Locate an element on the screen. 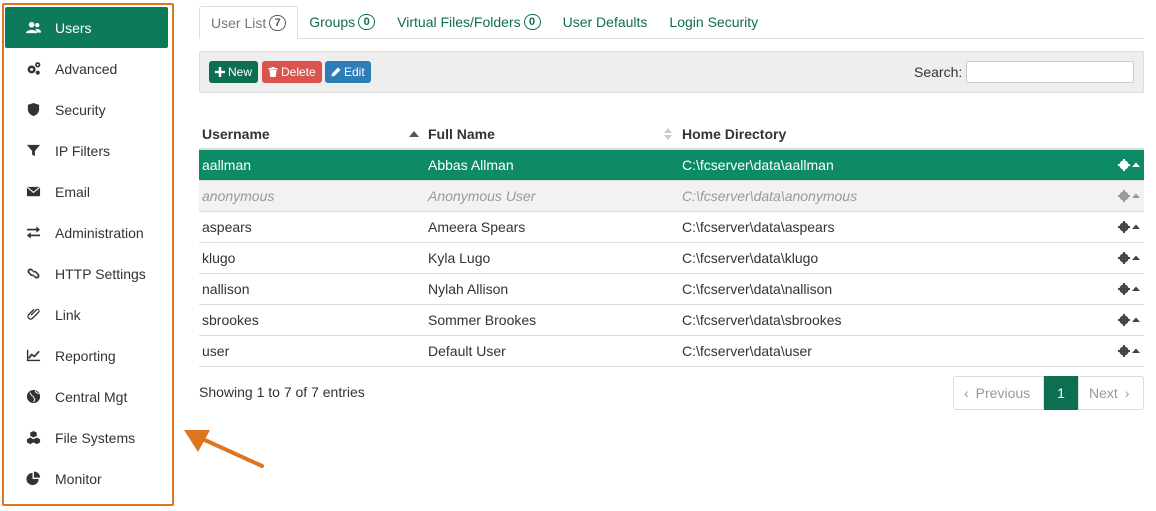 The height and width of the screenshot is (511, 1156). full-name-cell: Anonymous User is located at coordinates (482, 196).